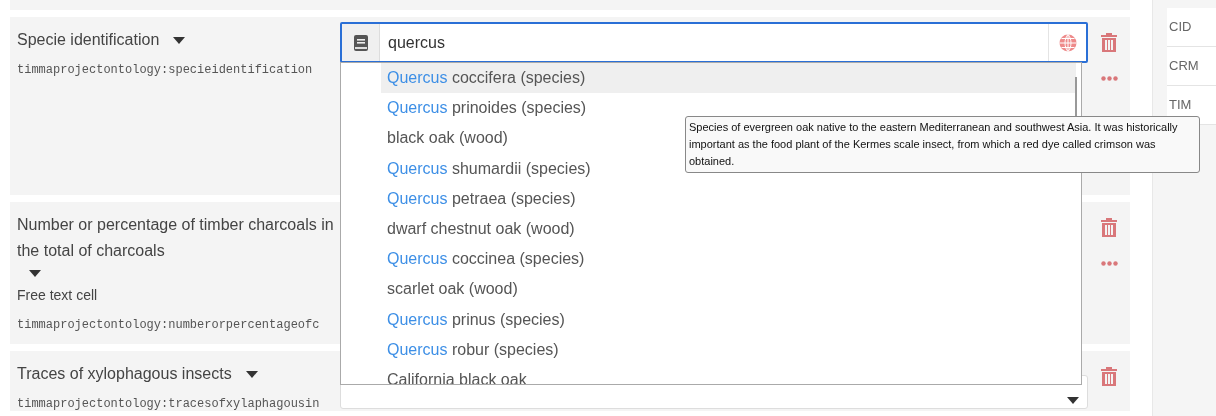  I want to click on property-id: timmaprojectontology:tracesofxylaphagousin, so click(169, 404).